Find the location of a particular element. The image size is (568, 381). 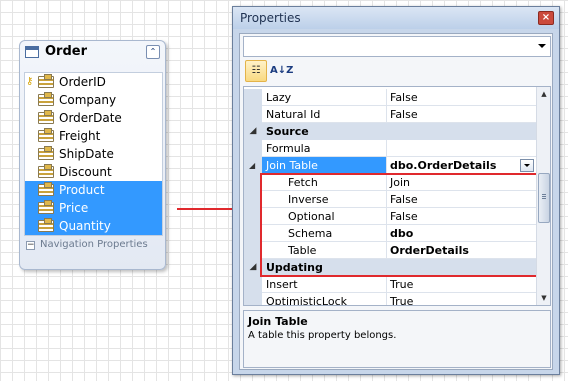

navigation-properties-section: − Navigation Properties is located at coordinates (93, 245).